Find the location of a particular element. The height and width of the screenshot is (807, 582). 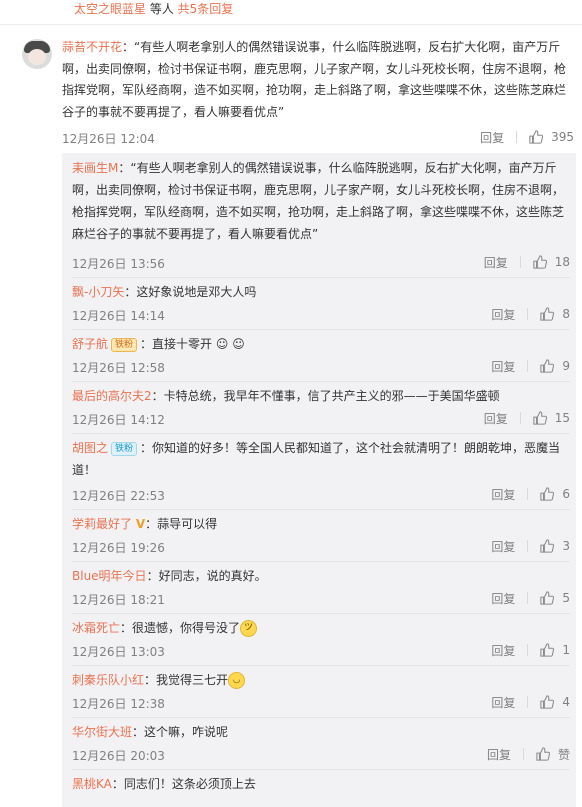

reply-text: ：蒜导可以得 is located at coordinates (181, 524).